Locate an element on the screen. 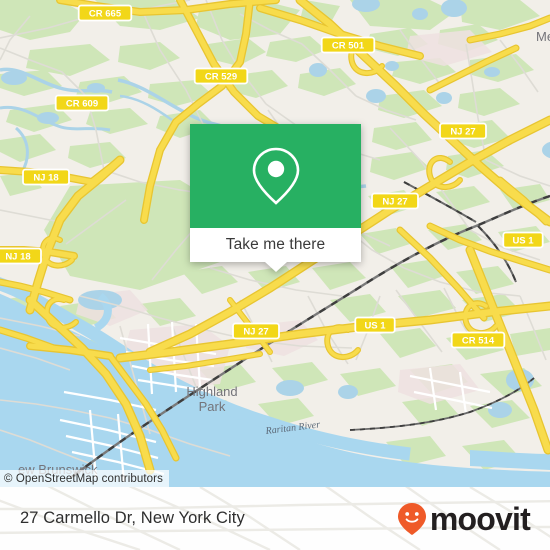 Image resolution: width=550 pixels, height=550 pixels. road-shield-label: CR 609 is located at coordinates (82, 104).